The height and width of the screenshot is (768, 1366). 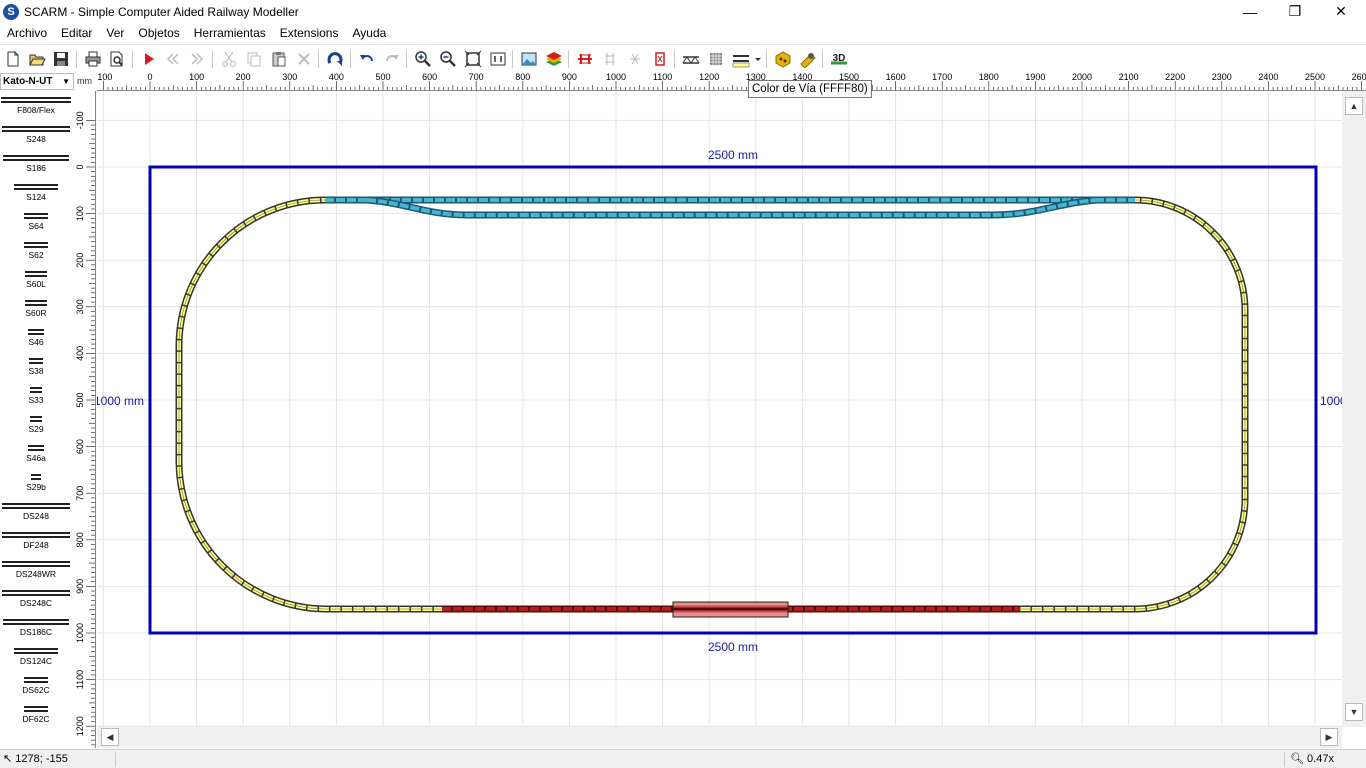 I want to click on horizontal-scrollbar: ◀ ▶, so click(x=719, y=737).